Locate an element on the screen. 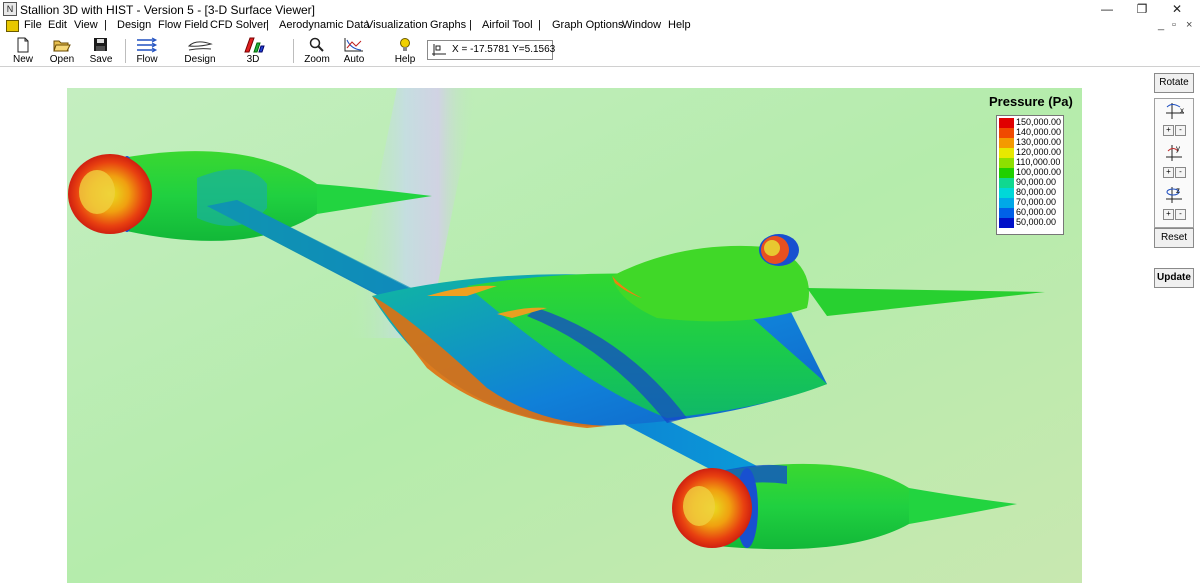 This screenshot has width=1200, height=583. rotate-button: Rotate is located at coordinates (1174, 83).